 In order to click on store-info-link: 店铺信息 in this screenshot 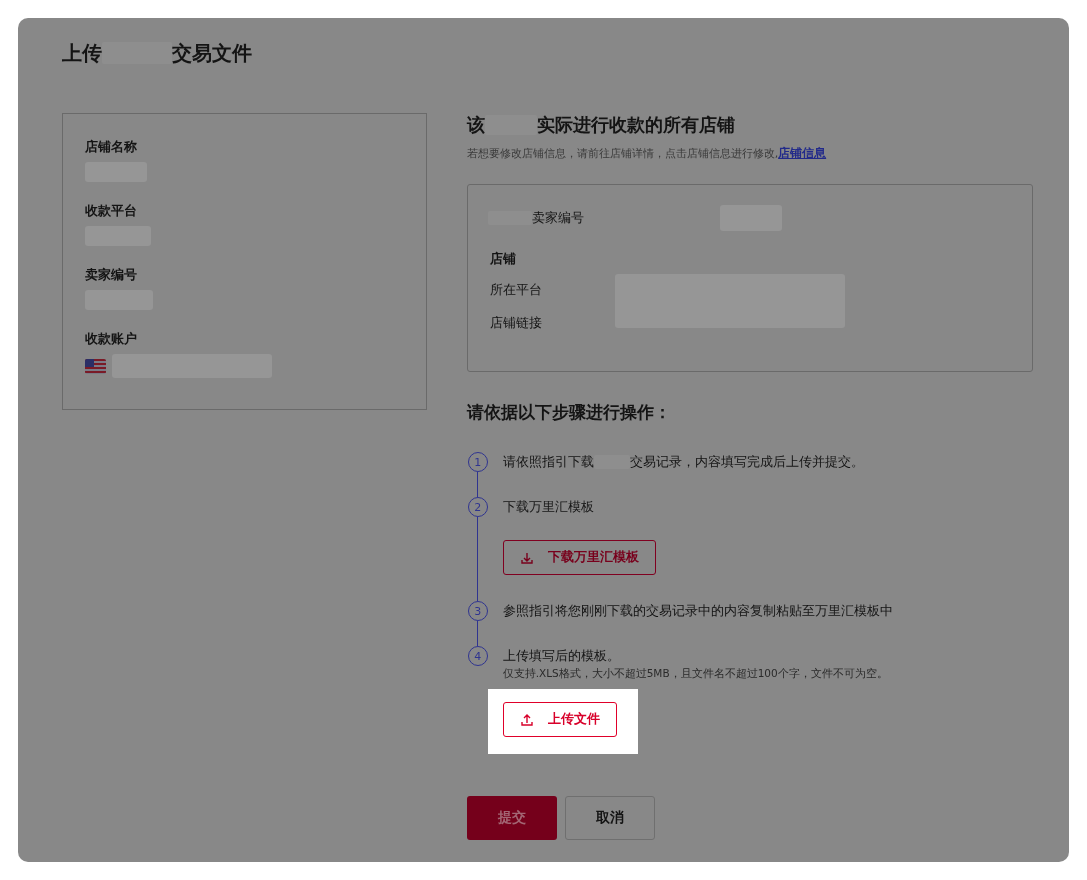, I will do `click(802, 153)`.